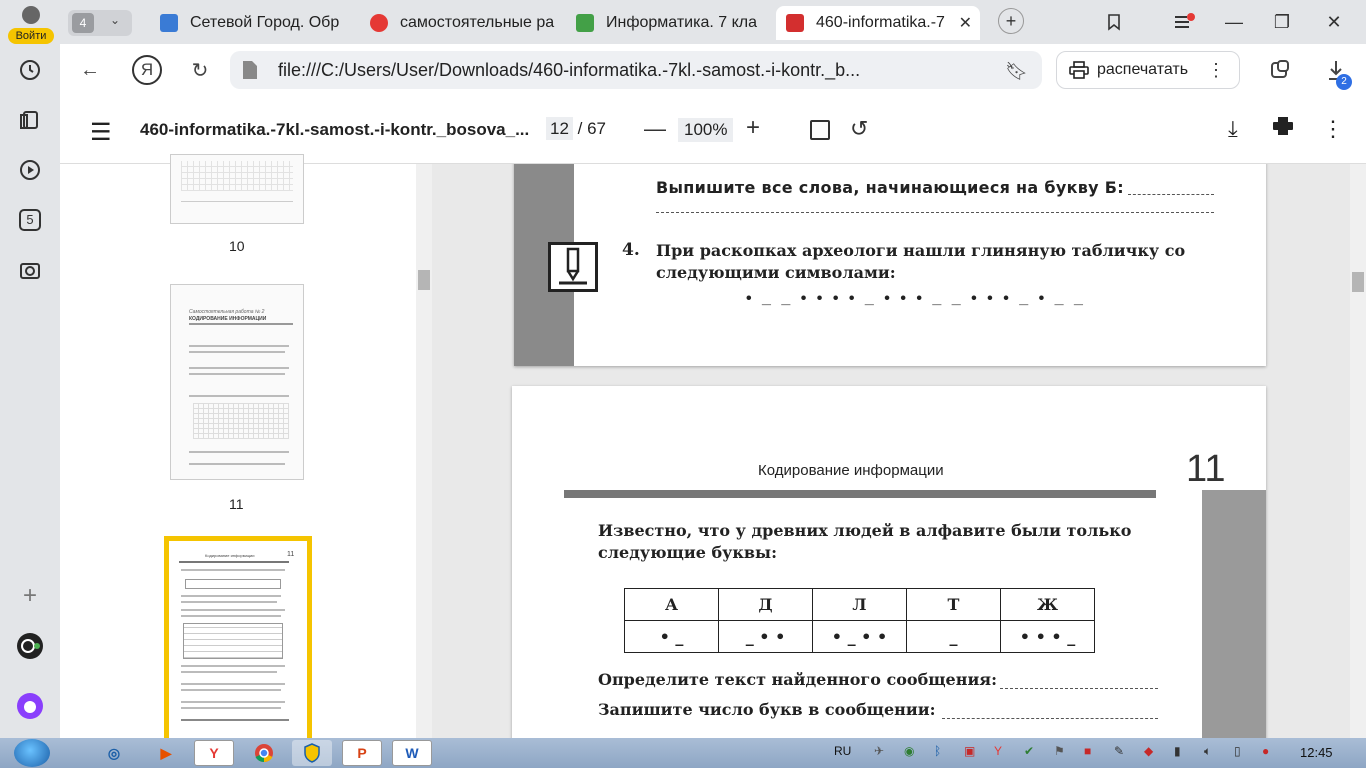 This screenshot has width=1366, height=768. I want to click on clock: 12:45, so click(1316, 752).